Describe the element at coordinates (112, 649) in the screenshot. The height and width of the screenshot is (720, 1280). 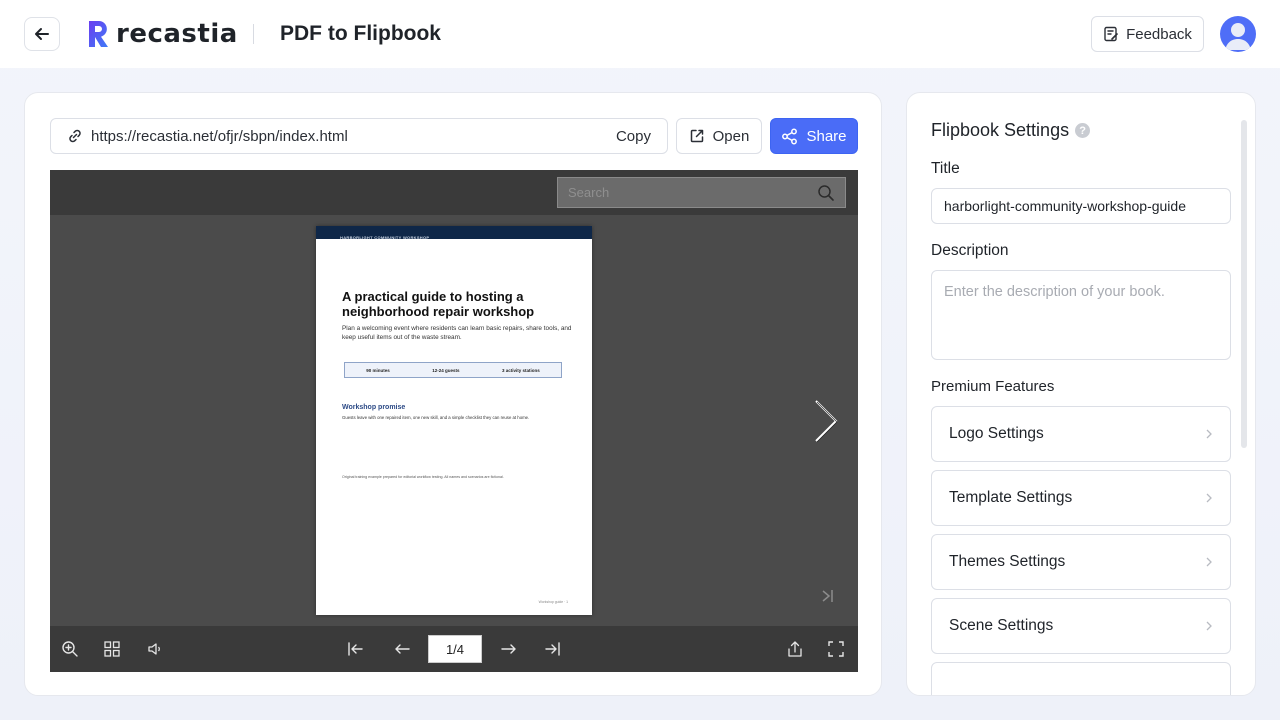
I see `thumbnails-grid-icon` at that location.